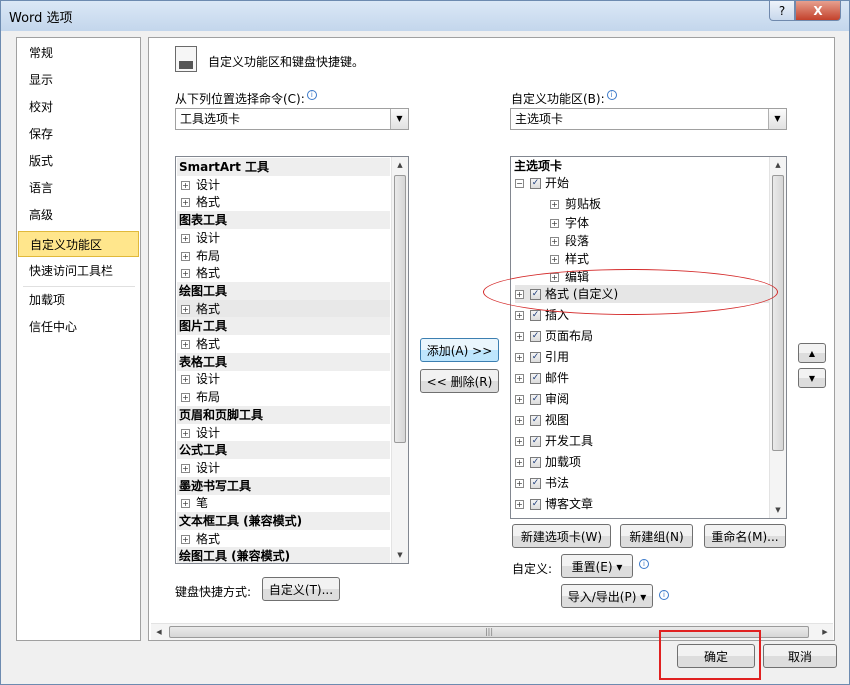 The height and width of the screenshot is (685, 850). I want to click on command-group: 图片工具, so click(283, 326).